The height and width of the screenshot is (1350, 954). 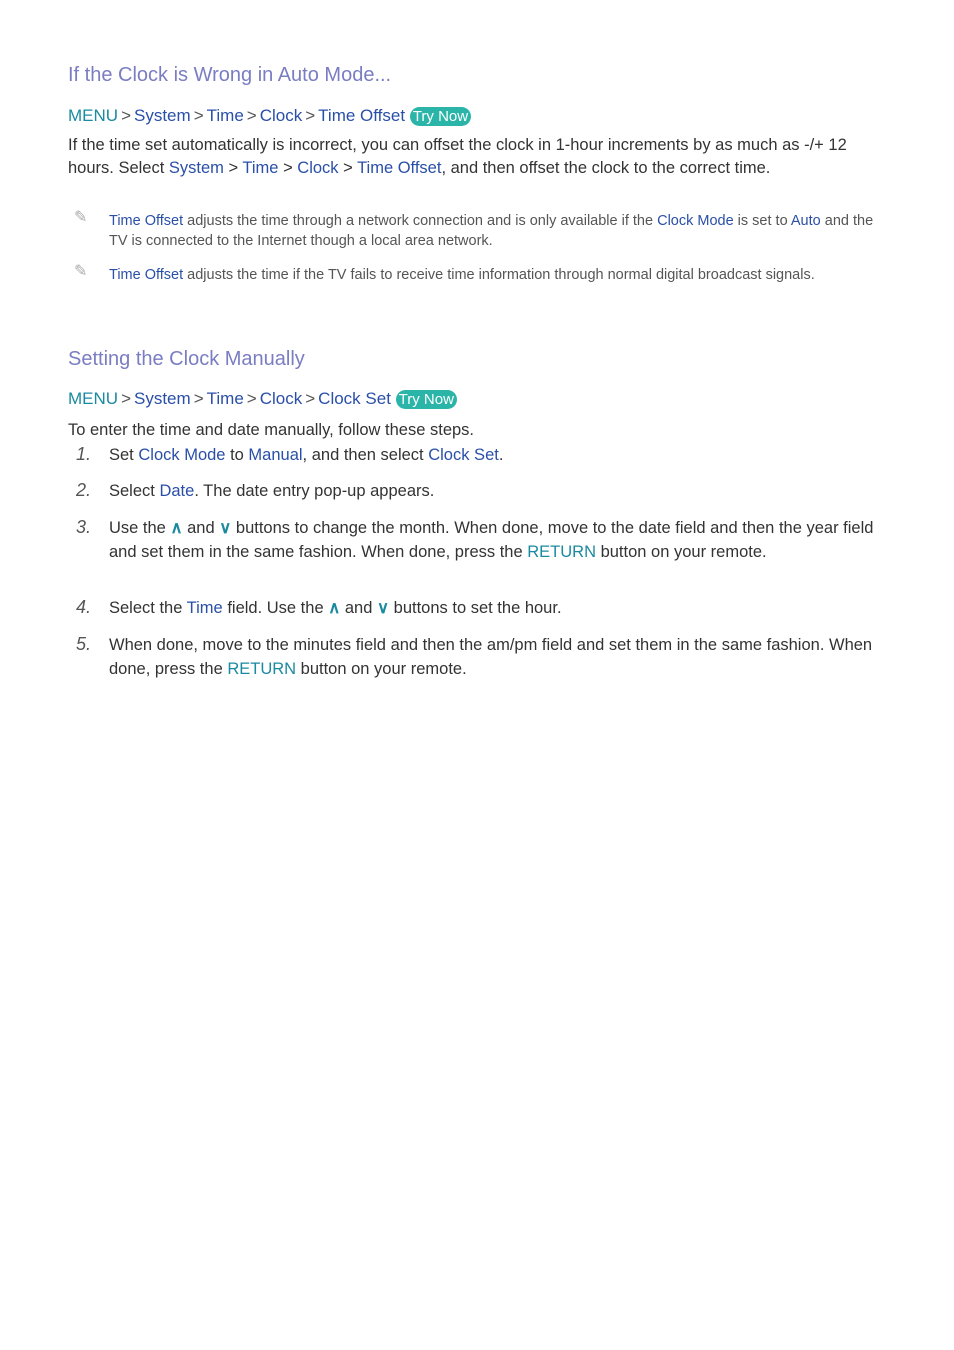 I want to click on step-number: 2., so click(x=84, y=490).